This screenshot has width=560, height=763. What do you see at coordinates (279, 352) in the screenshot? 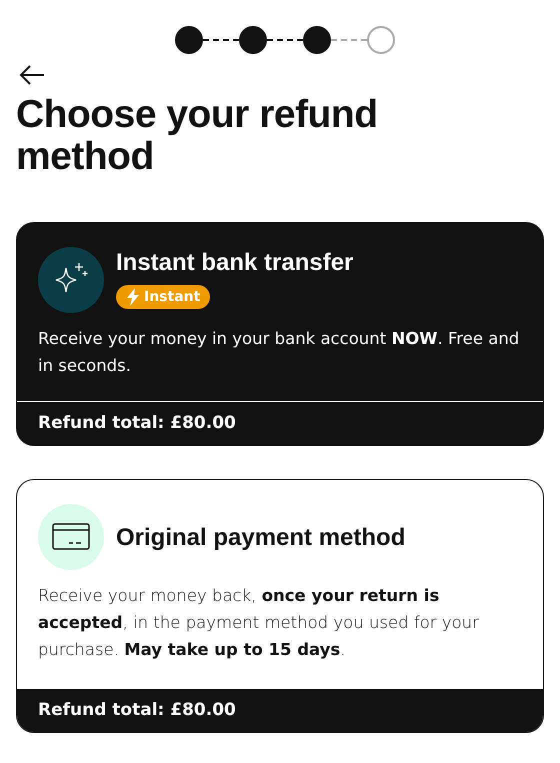
I see `option-description: Receive your money in your bank account NOW. Free and in seconds.` at bounding box center [279, 352].